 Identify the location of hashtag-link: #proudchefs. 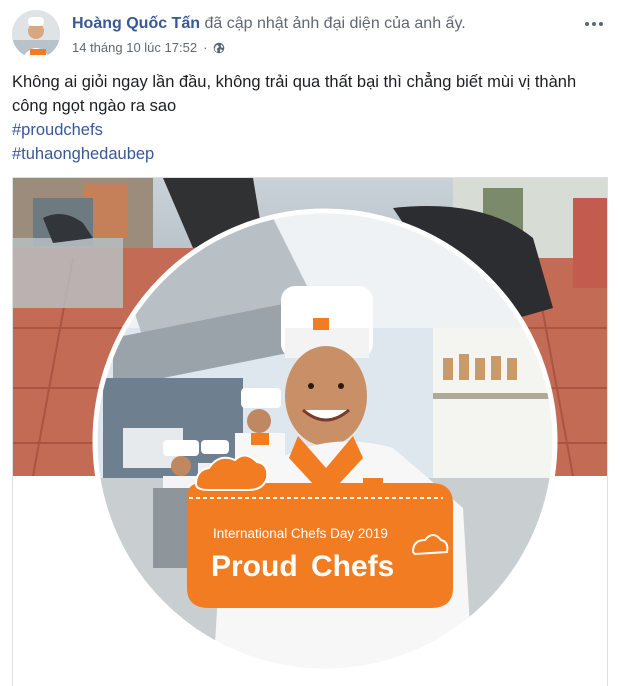
(57, 130).